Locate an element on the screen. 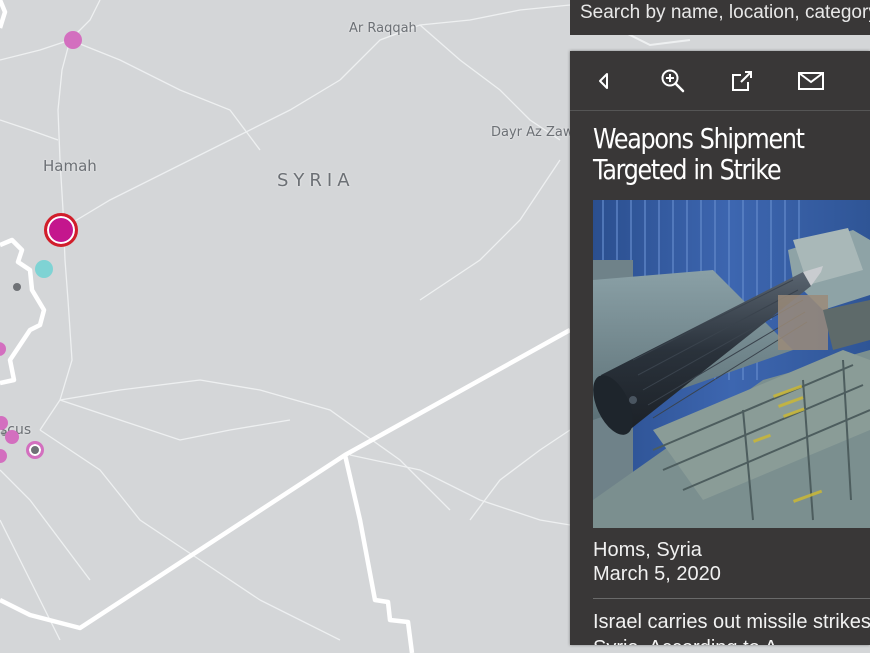 This screenshot has height=653, width=870. search-input: Search by name, location, category is located at coordinates (720, 17).